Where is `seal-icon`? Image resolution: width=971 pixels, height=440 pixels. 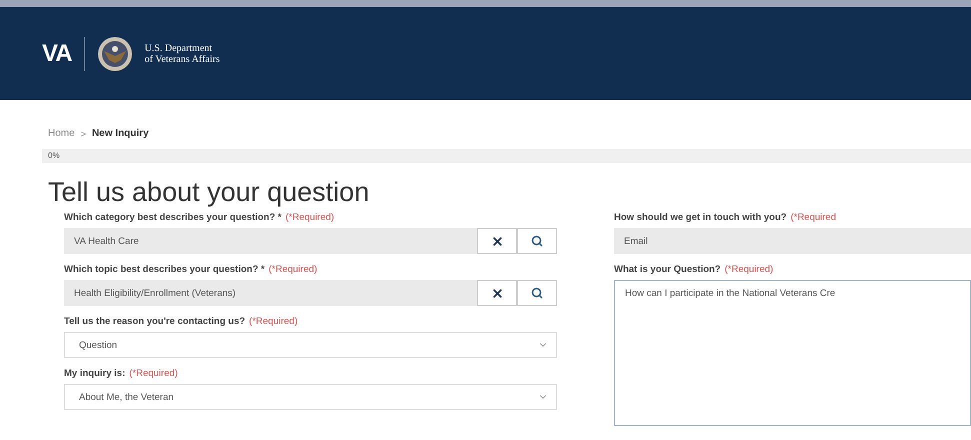 seal-icon is located at coordinates (114, 54).